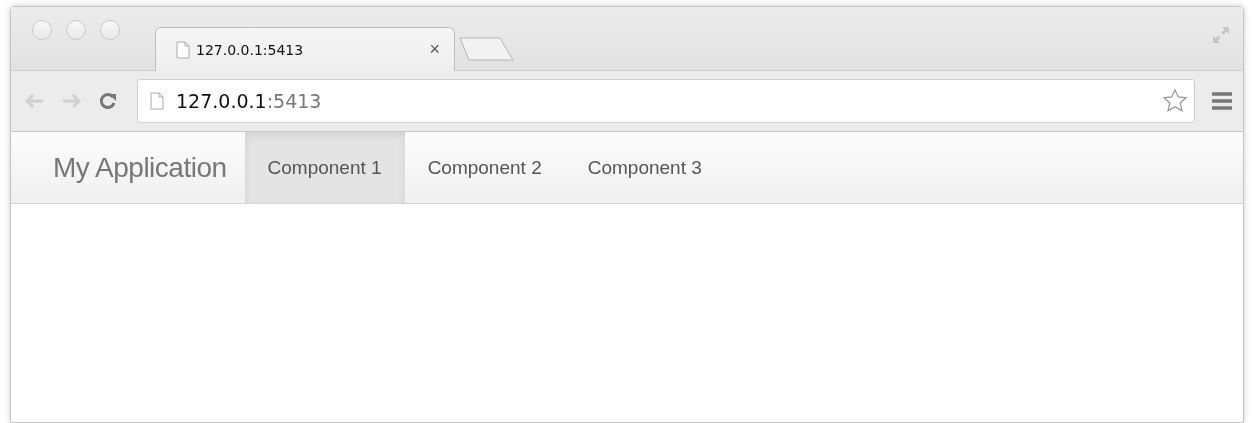  I want to click on brand-title: My Application, so click(128, 167).